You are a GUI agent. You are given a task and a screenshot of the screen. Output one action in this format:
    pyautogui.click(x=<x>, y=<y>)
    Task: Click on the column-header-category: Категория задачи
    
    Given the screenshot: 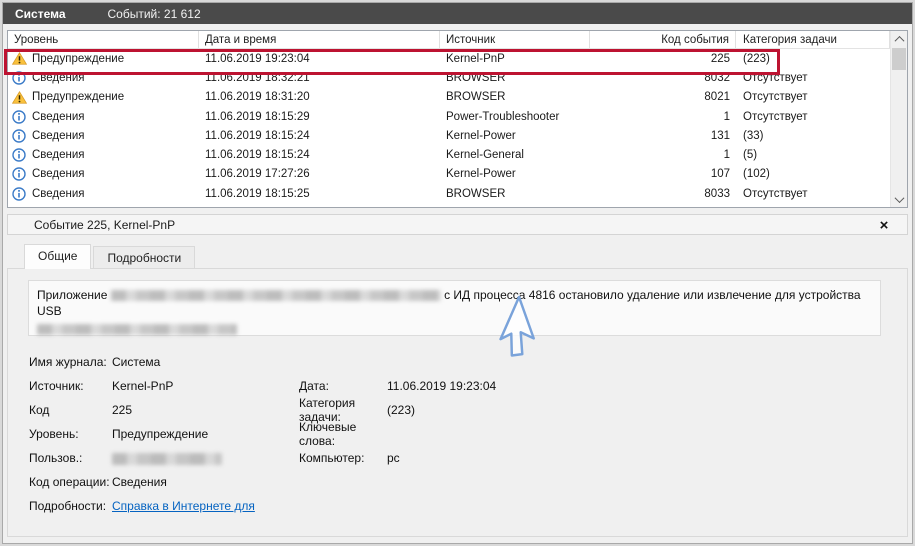 What is the action you would take?
    pyautogui.click(x=813, y=39)
    